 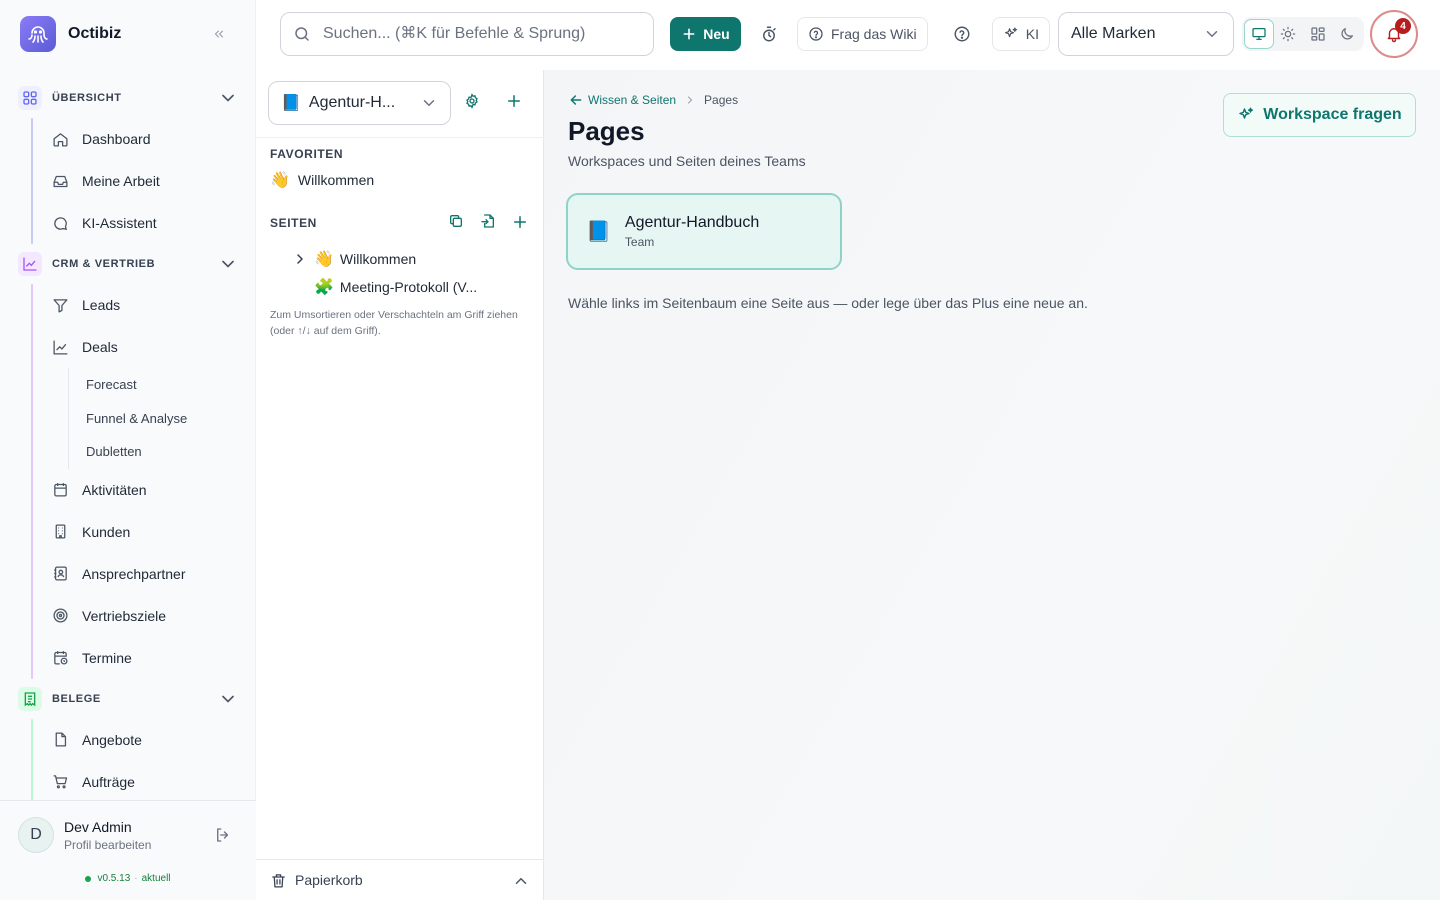 I want to click on sidebar-subitem-dubletten: Dubletten, so click(x=162, y=452).